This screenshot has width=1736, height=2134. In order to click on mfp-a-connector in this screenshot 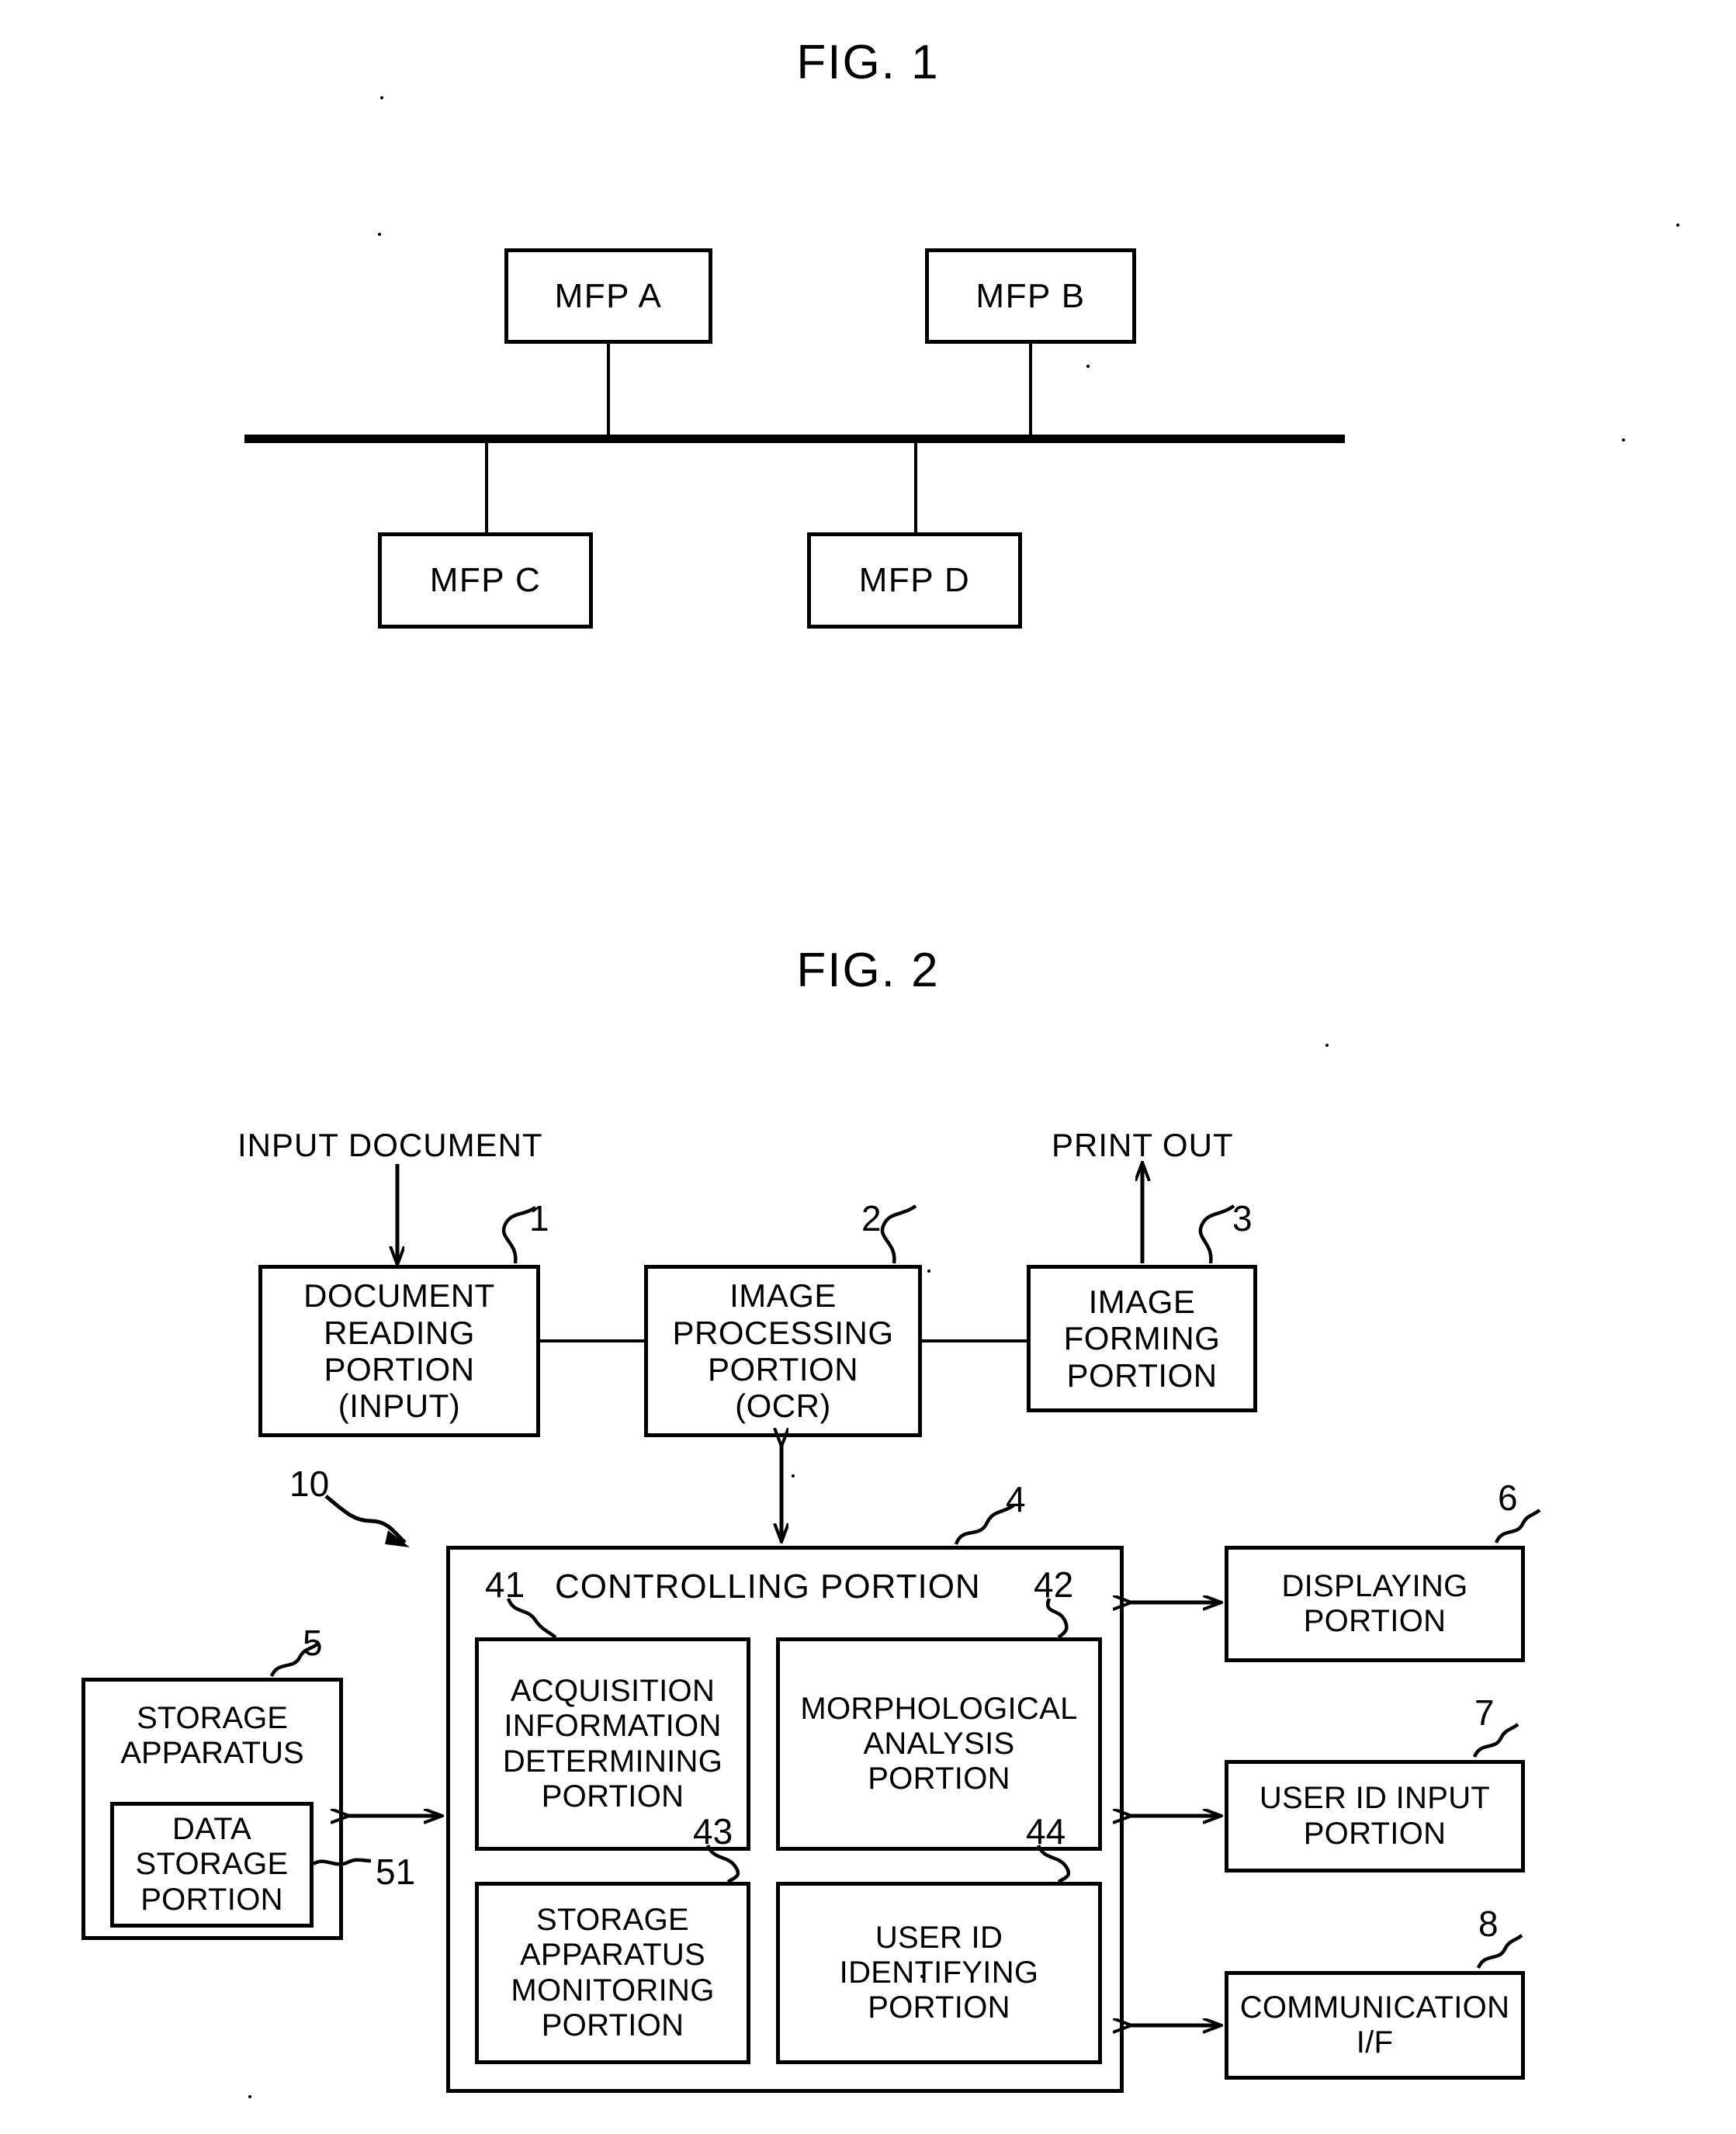, I will do `click(608, 391)`.